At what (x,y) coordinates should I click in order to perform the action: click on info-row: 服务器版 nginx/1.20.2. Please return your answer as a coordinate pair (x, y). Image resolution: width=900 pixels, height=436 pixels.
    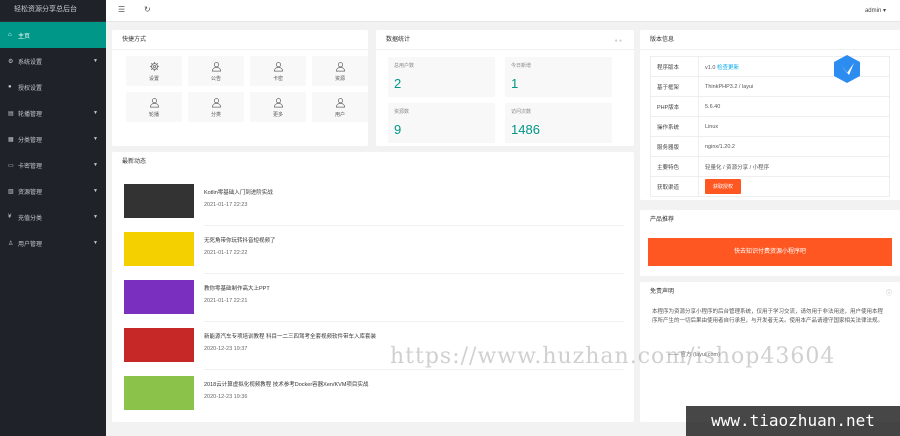
    Looking at the image, I should click on (770, 146).